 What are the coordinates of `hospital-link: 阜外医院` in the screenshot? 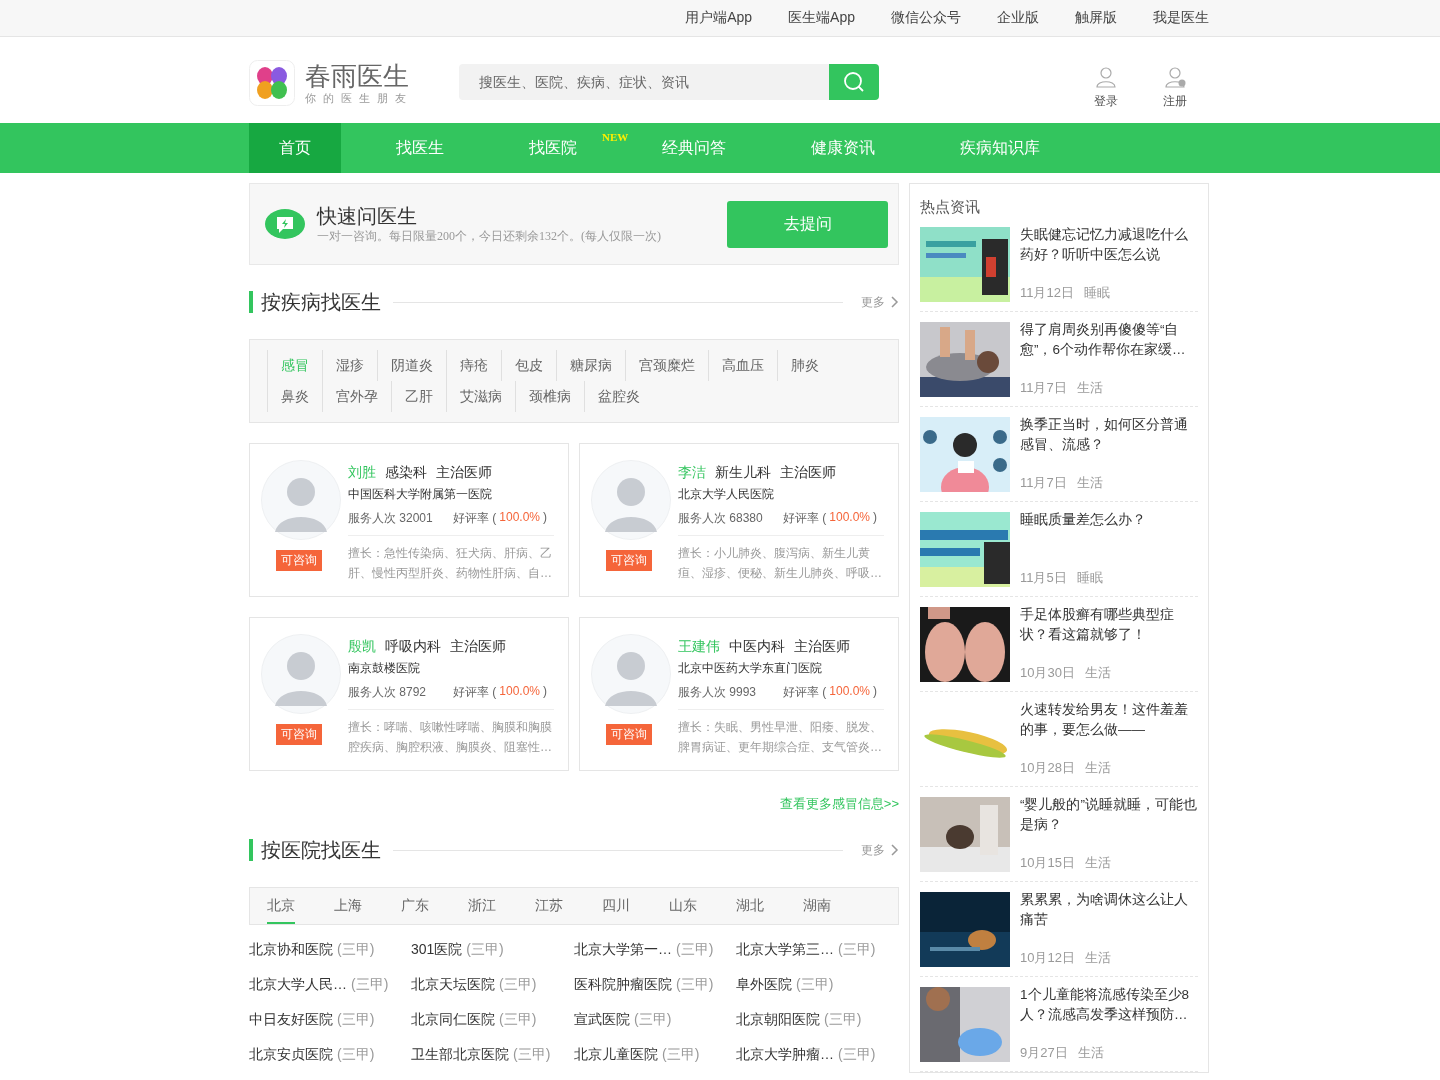 It's located at (764, 984).